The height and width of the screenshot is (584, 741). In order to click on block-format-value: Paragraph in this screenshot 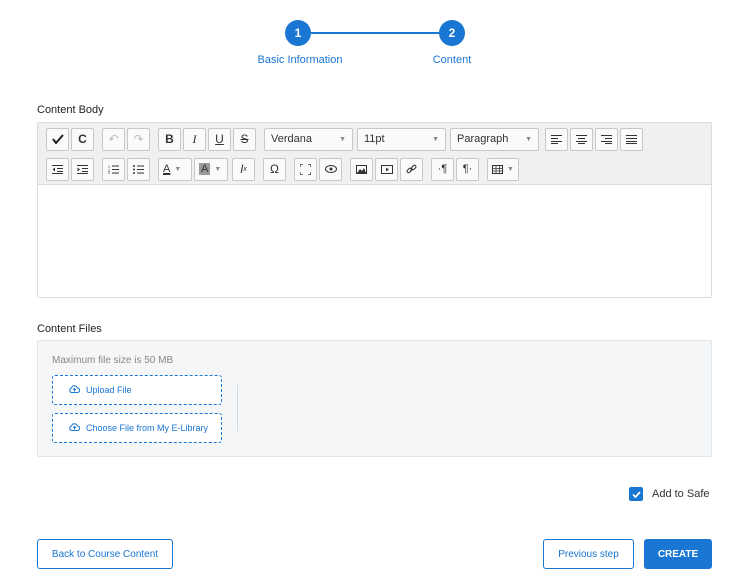, I will do `click(483, 139)`.